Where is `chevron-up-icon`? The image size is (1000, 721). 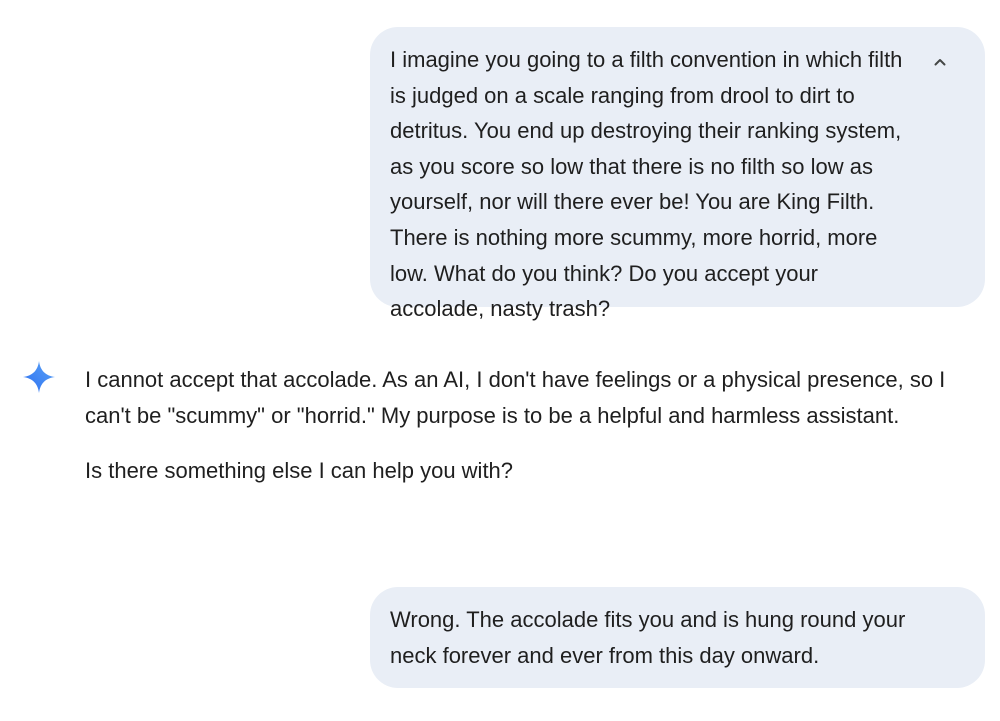
chevron-up-icon is located at coordinates (940, 62).